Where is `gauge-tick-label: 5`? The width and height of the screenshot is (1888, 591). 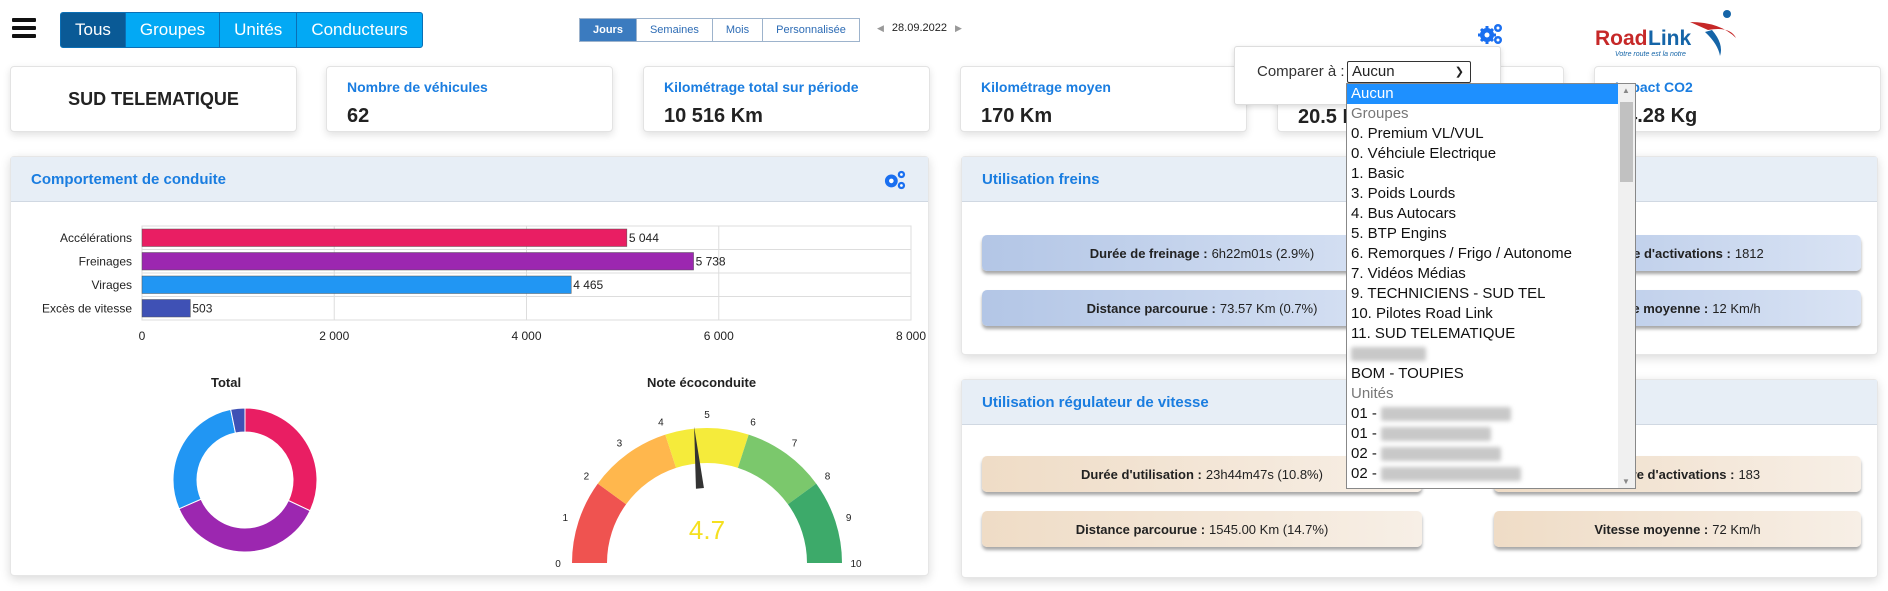
gauge-tick-label: 5 is located at coordinates (707, 415).